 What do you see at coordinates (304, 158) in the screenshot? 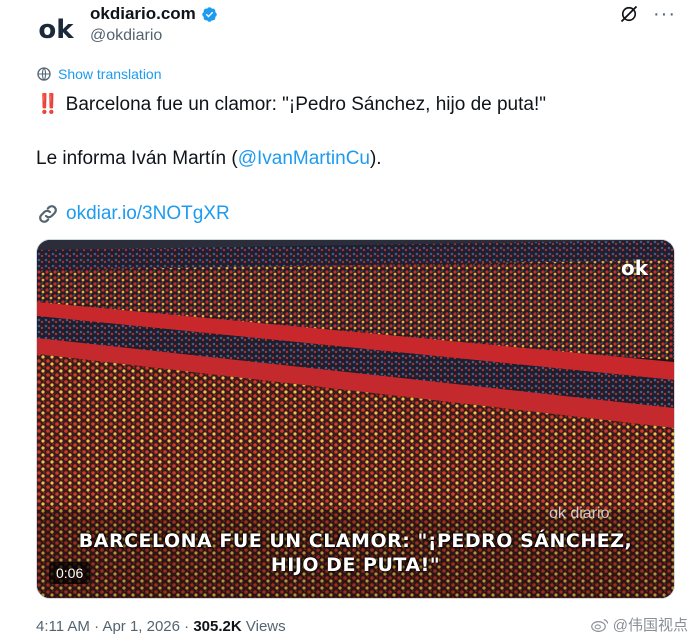
I see `mention-link: @IvanMartinCu` at bounding box center [304, 158].